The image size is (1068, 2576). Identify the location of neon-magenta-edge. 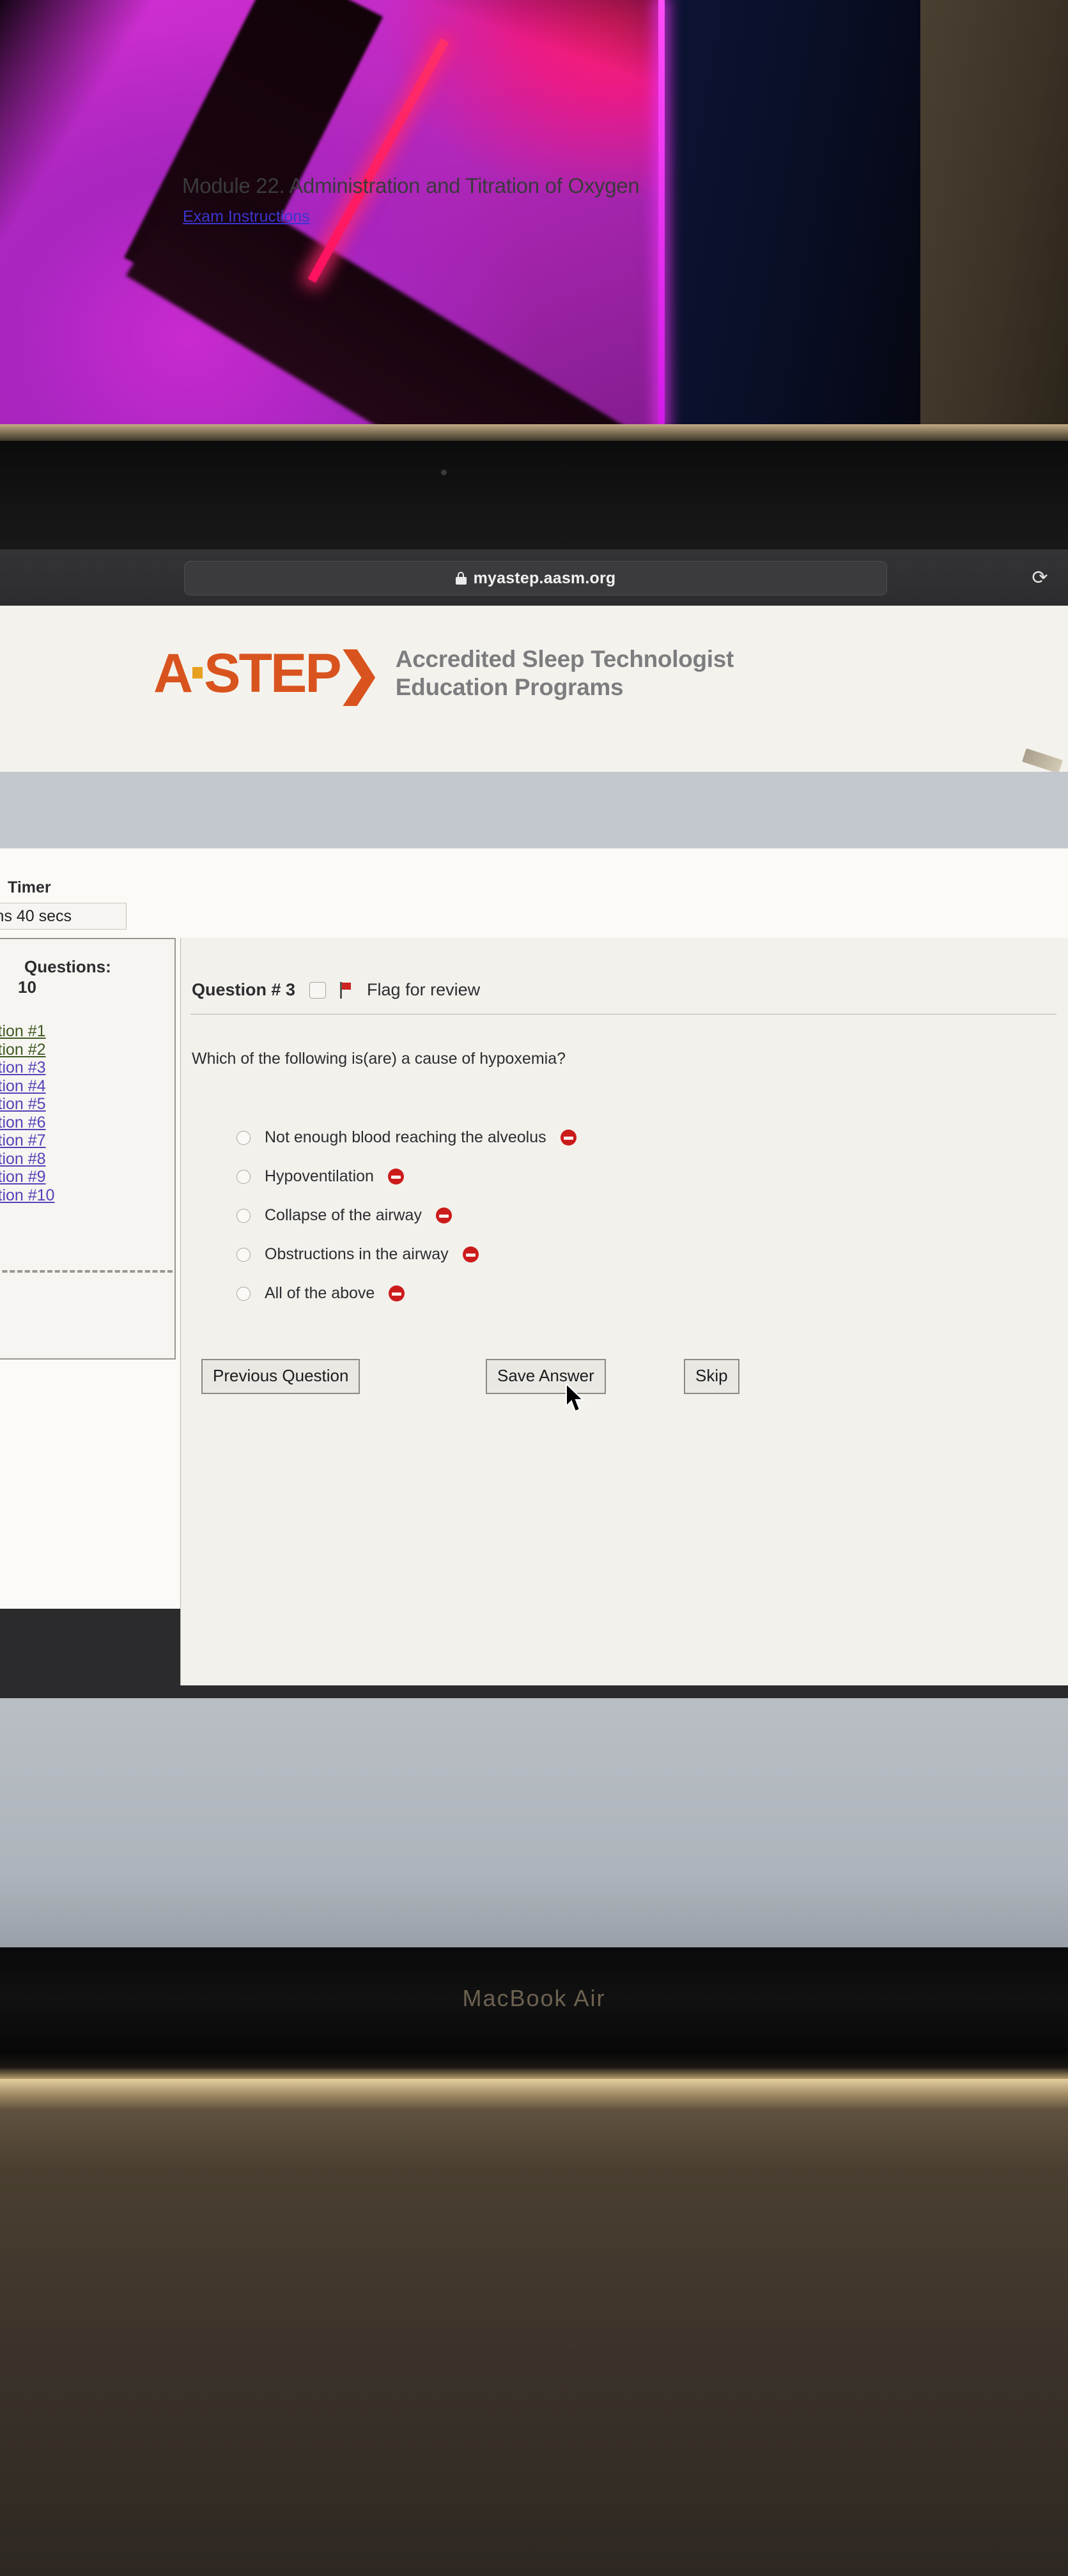
(662, 214).